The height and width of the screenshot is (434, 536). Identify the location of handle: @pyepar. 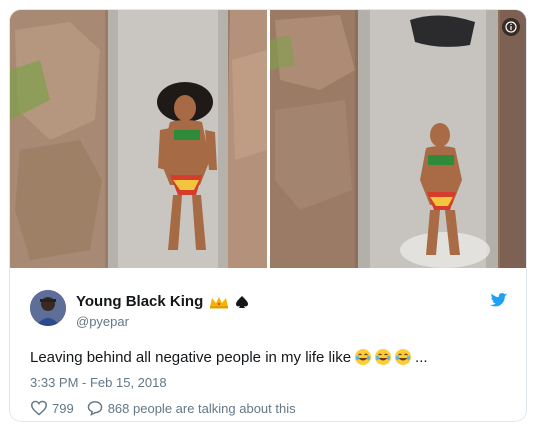
(102, 321).